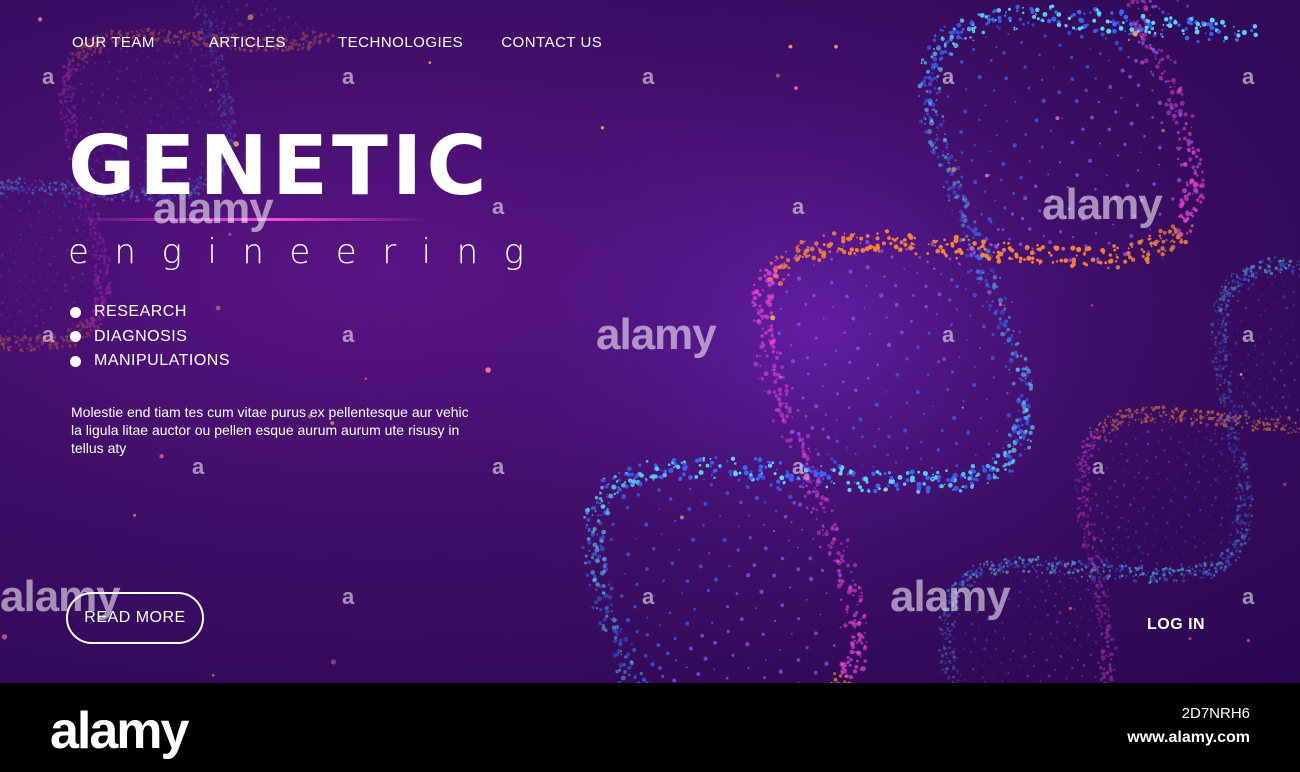  I want to click on feature-item-manipulations: MANIPULATIONS, so click(150, 361).